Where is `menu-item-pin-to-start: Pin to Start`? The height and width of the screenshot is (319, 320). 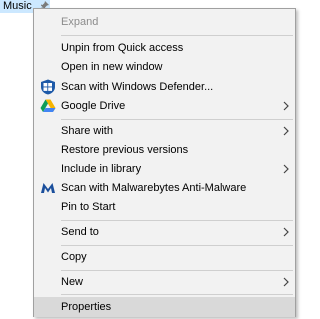 menu-item-pin-to-start: Pin to Start is located at coordinates (164, 207).